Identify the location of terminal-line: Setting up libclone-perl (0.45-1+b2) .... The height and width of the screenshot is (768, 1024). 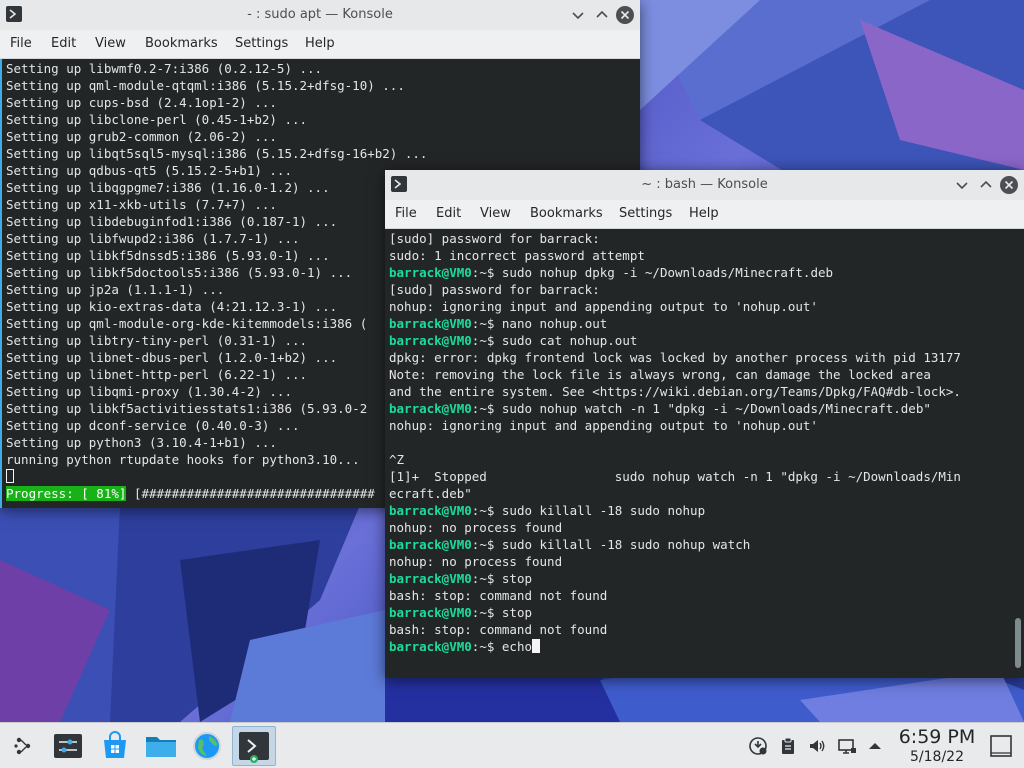
(157, 119).